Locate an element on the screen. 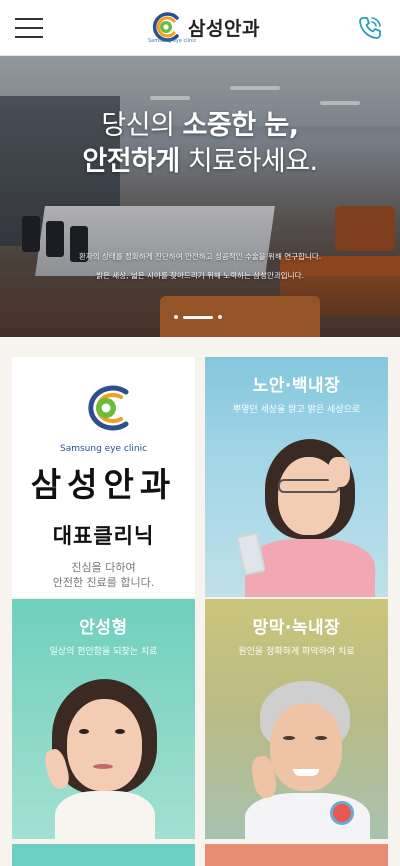 This screenshot has height=866, width=400. card-title: 망막·녹내장 is located at coordinates (296, 628).